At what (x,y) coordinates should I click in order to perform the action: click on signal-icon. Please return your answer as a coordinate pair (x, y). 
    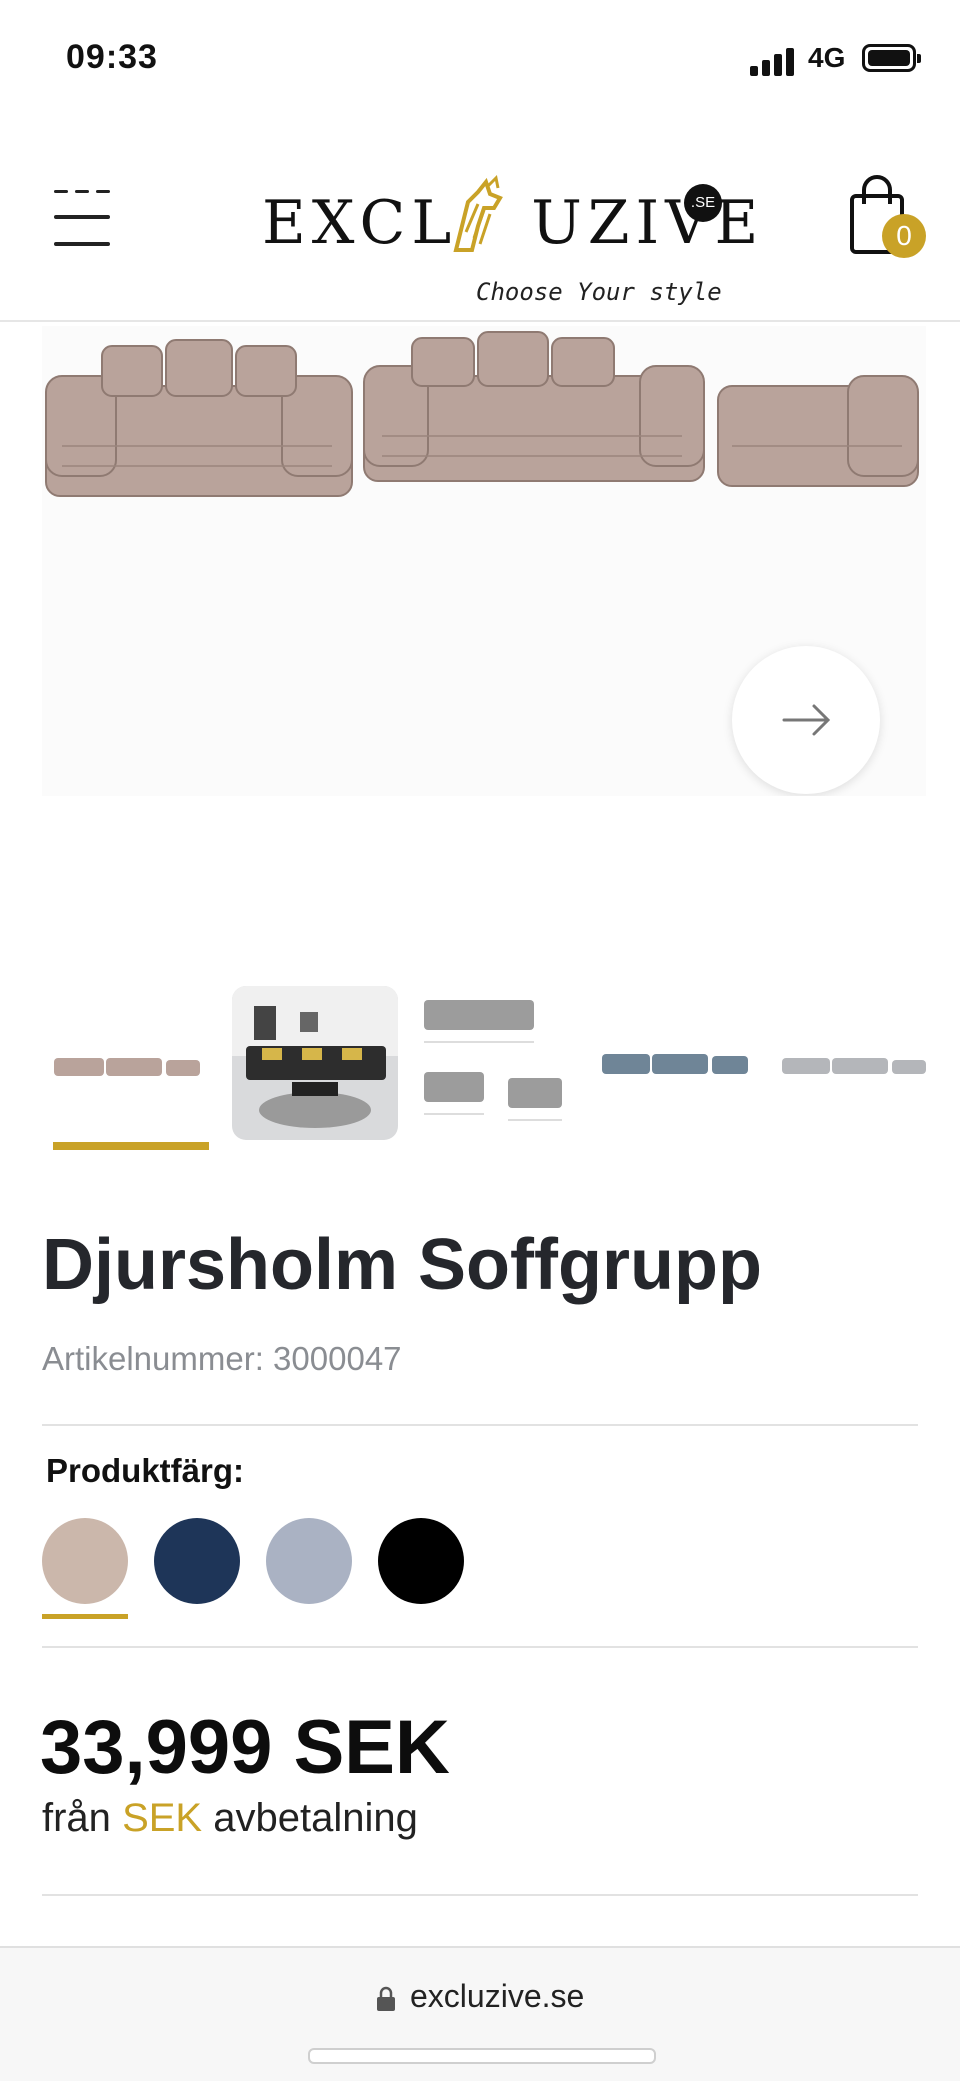
    Looking at the image, I should click on (775, 61).